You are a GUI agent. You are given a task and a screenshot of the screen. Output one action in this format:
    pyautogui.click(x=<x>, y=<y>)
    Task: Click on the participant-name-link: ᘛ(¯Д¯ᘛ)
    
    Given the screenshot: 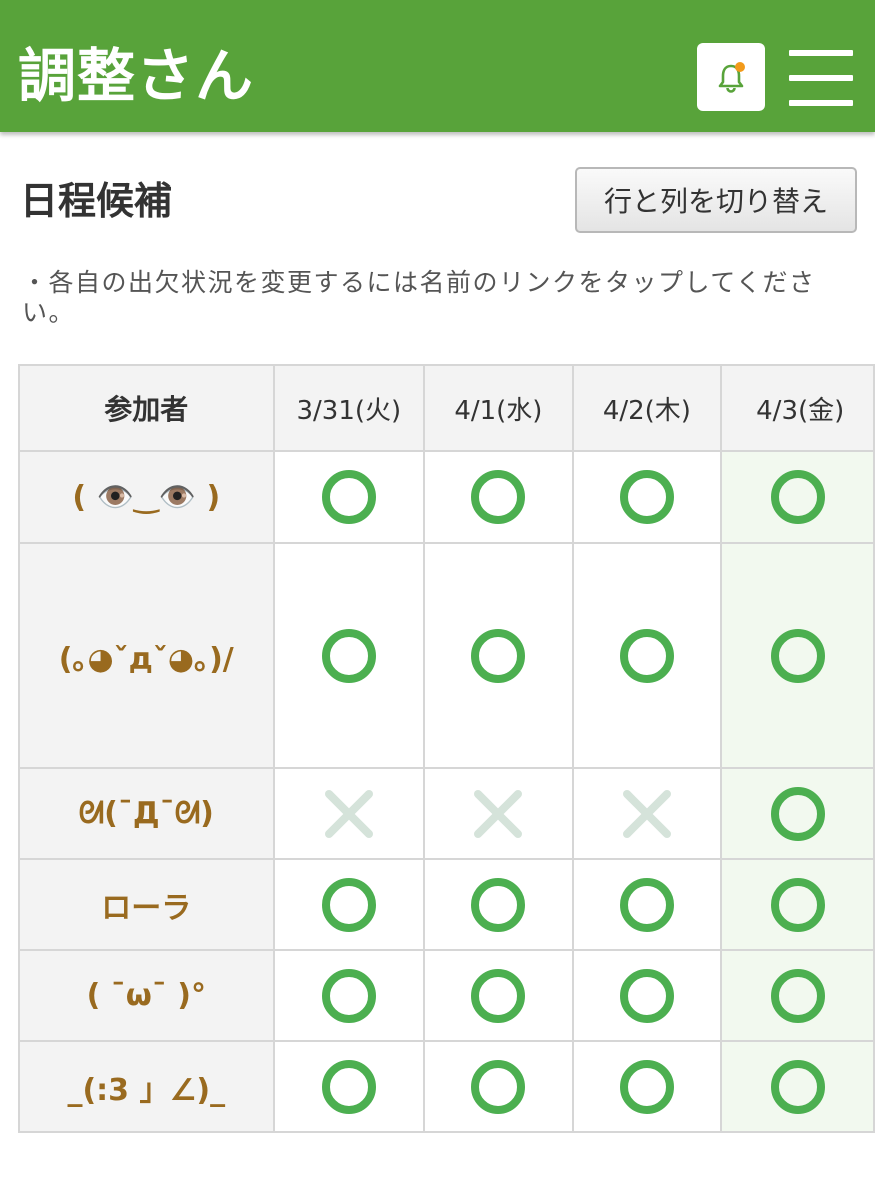 What is the action you would take?
    pyautogui.click(x=146, y=813)
    